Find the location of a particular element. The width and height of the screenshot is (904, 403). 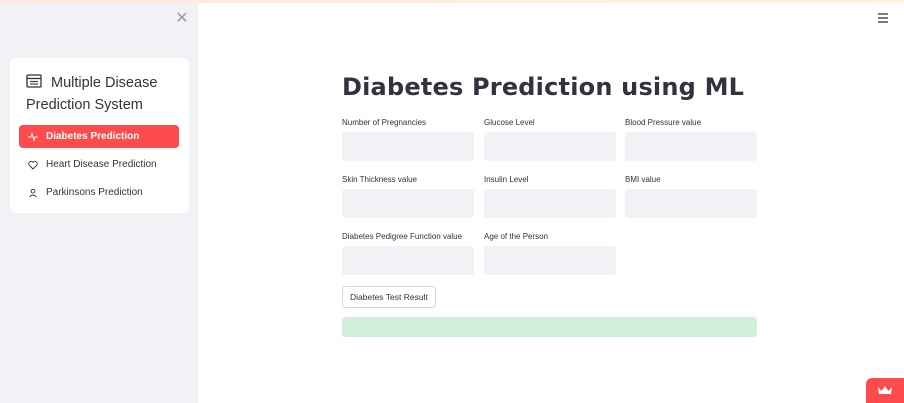

clipboard-list-icon is located at coordinates (34, 81).